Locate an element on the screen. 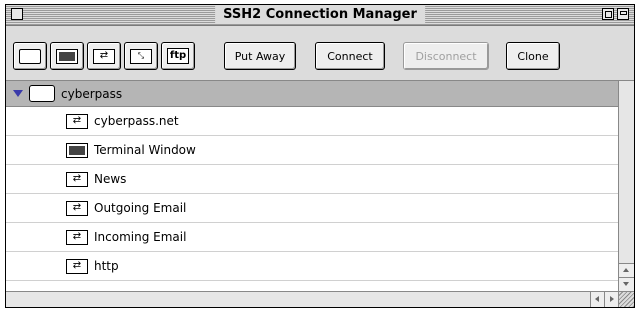  list-item-label: News is located at coordinates (110, 179).